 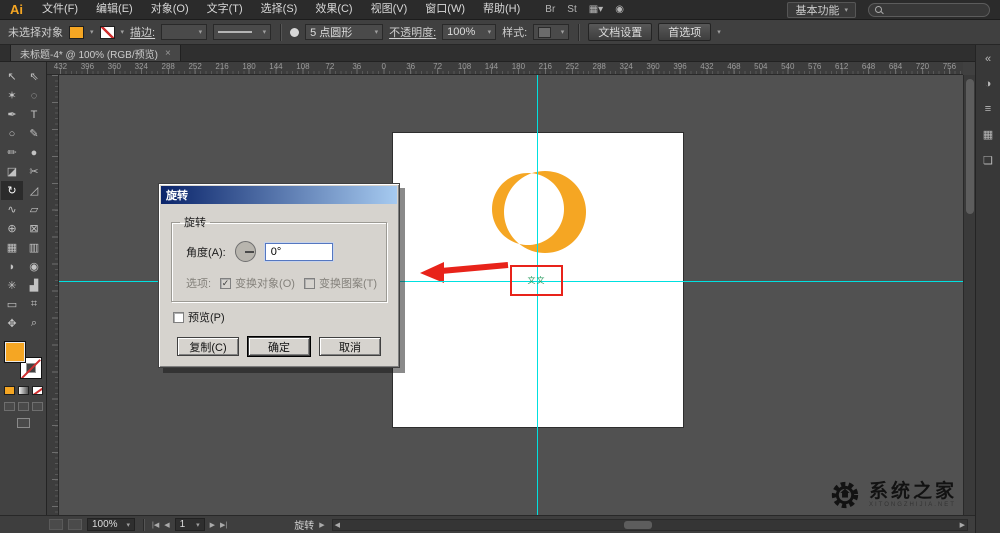 What do you see at coordinates (279, 346) in the screenshot?
I see `ok-button: 确定` at bounding box center [279, 346].